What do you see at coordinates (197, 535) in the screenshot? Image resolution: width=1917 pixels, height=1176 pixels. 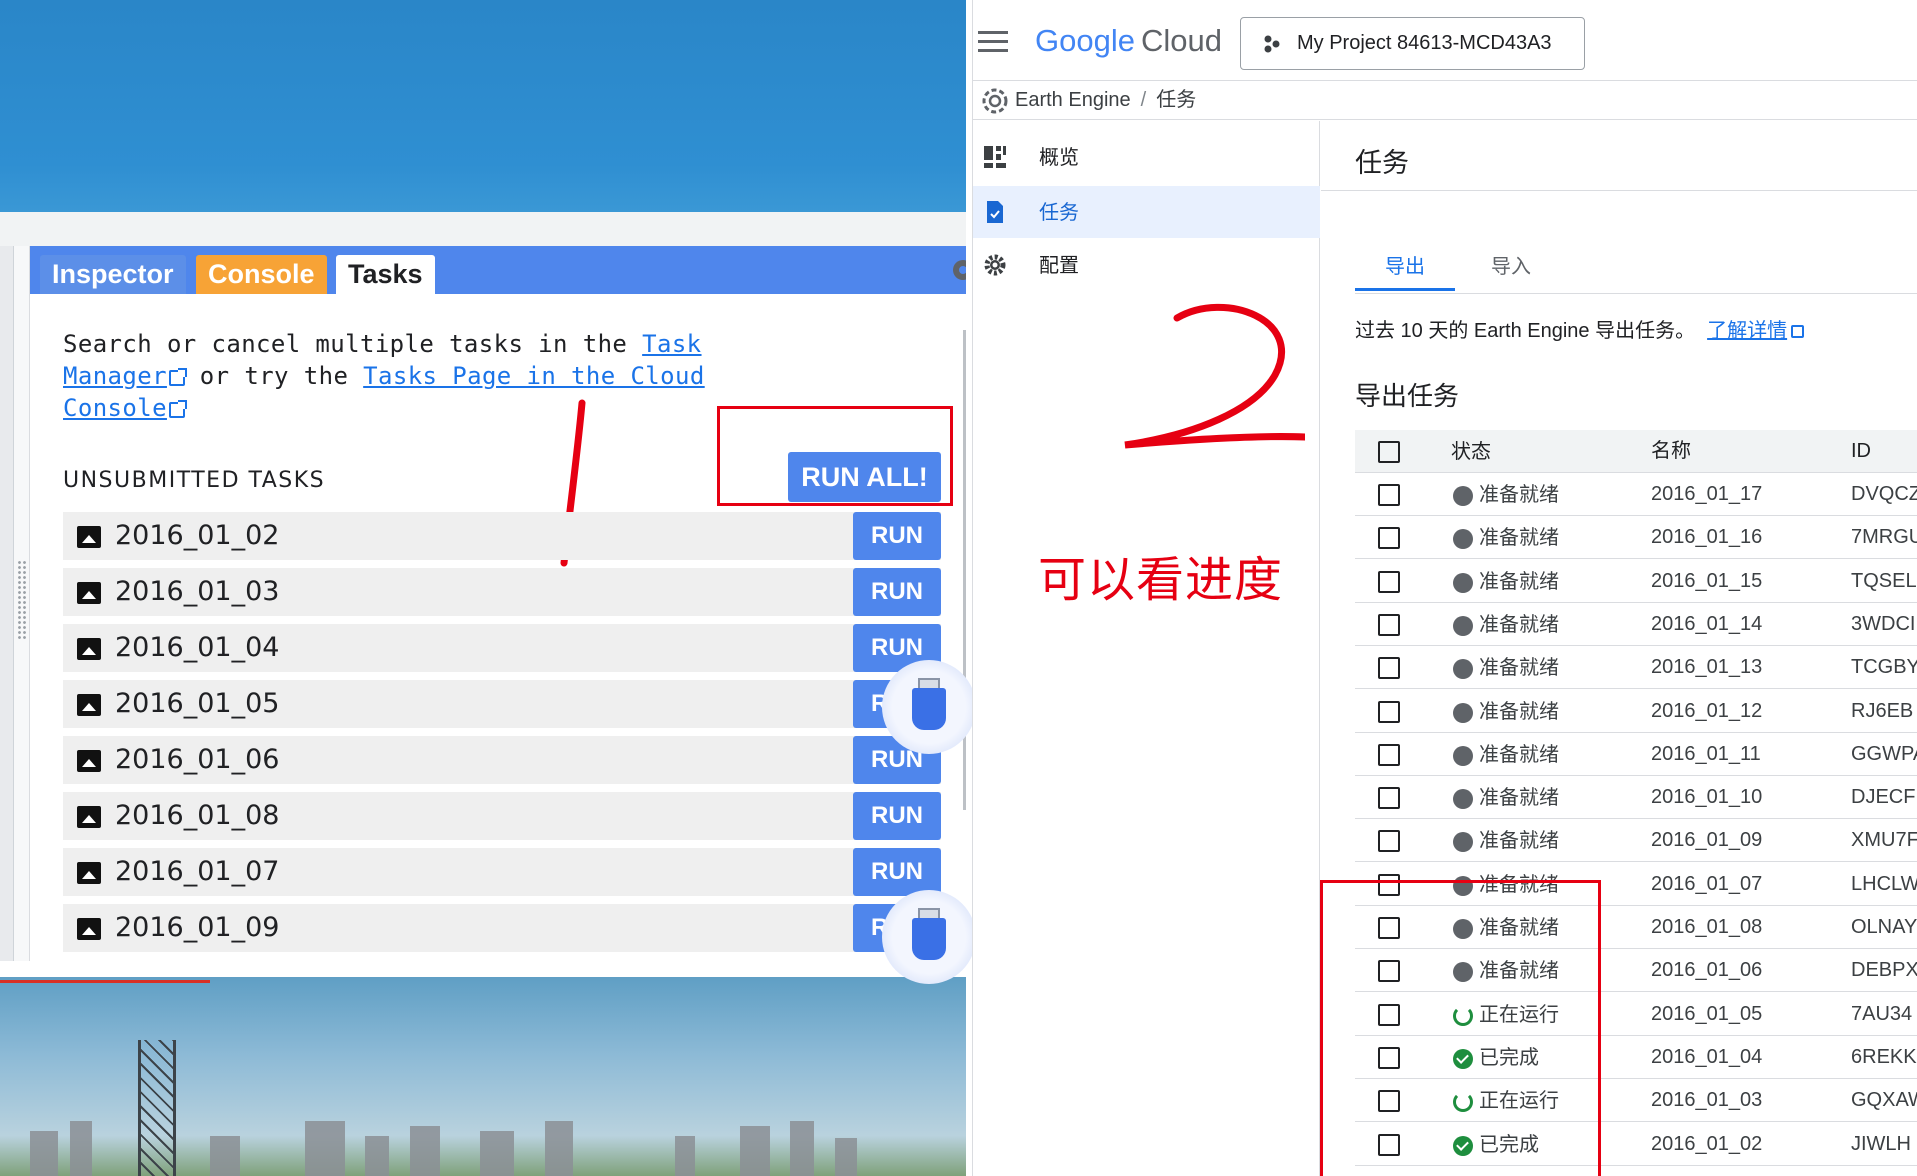 I see `task-name: 2016_01_02` at bounding box center [197, 535].